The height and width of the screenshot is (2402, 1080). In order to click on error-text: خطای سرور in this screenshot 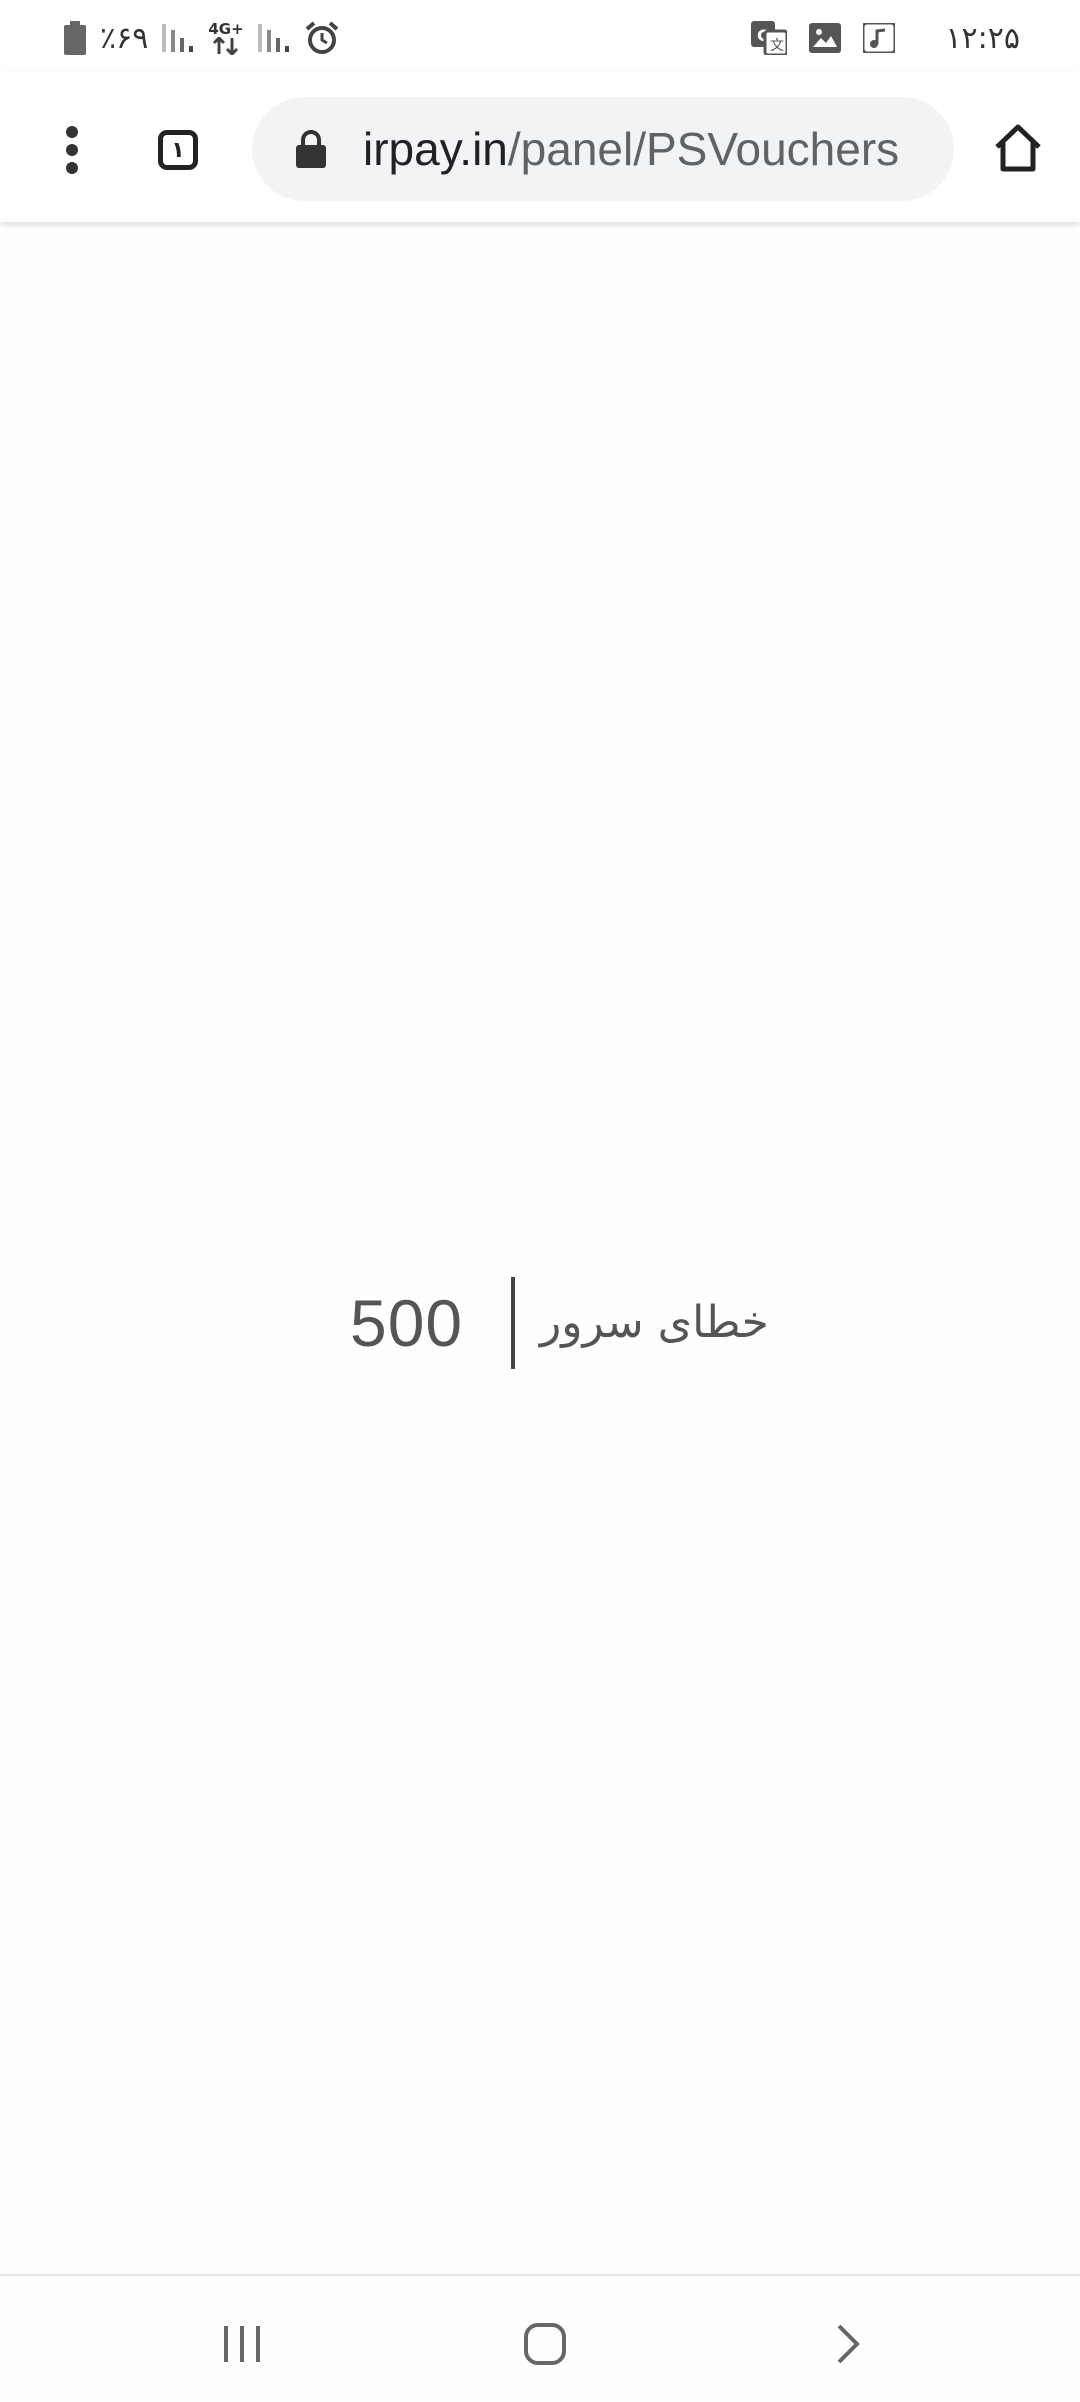, I will do `click(654, 1322)`.